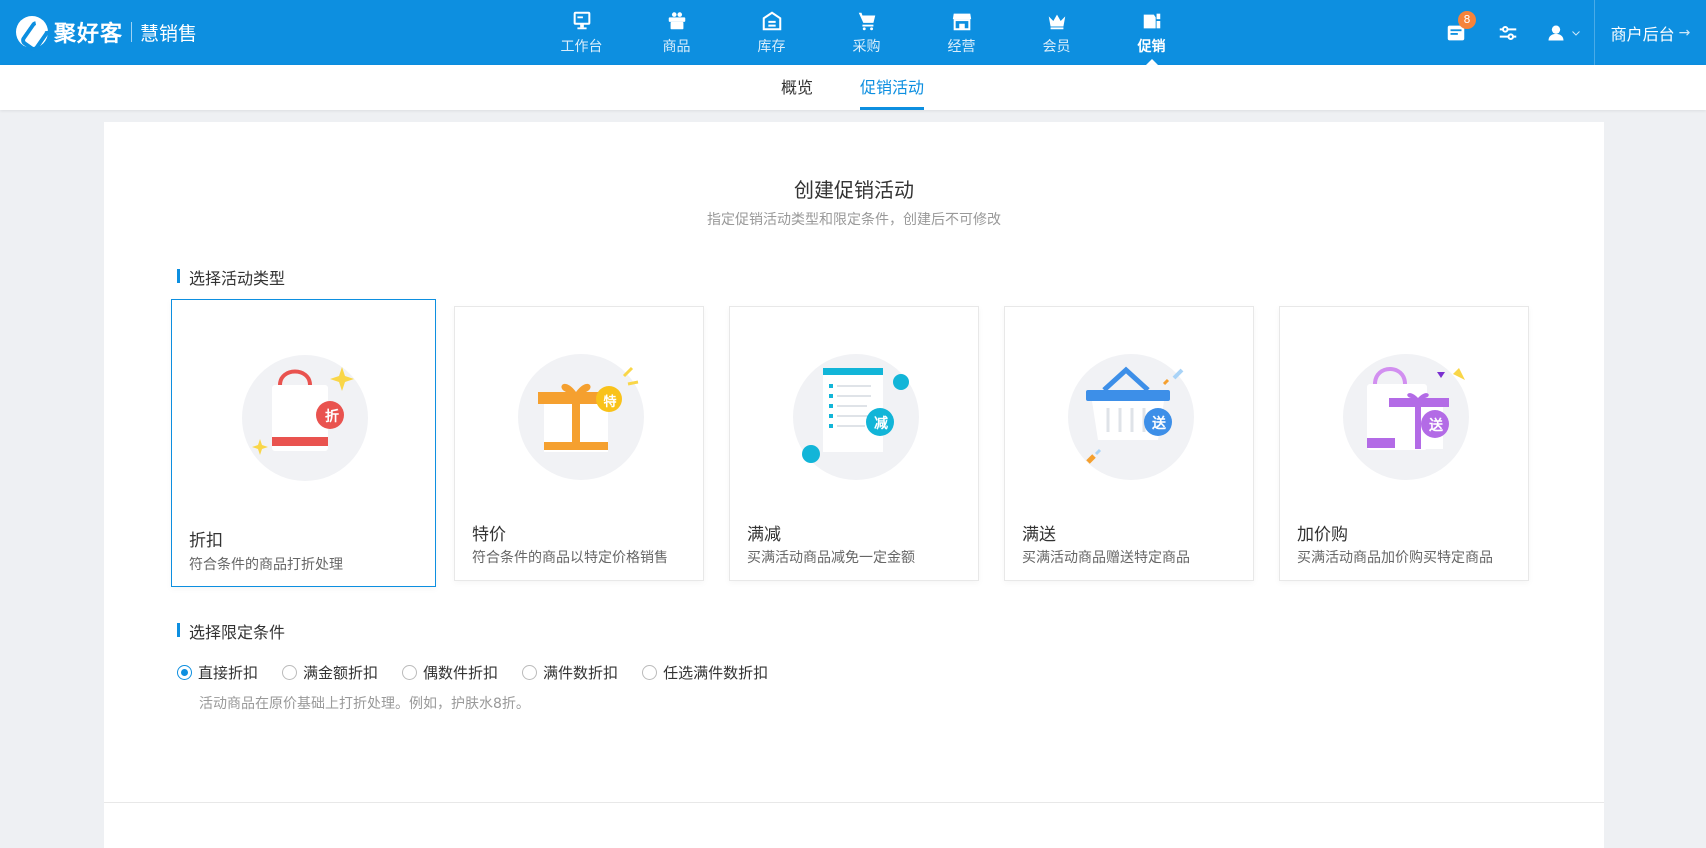  Describe the element at coordinates (581, 673) in the screenshot. I see `radio-label: 满件数折扣` at that location.